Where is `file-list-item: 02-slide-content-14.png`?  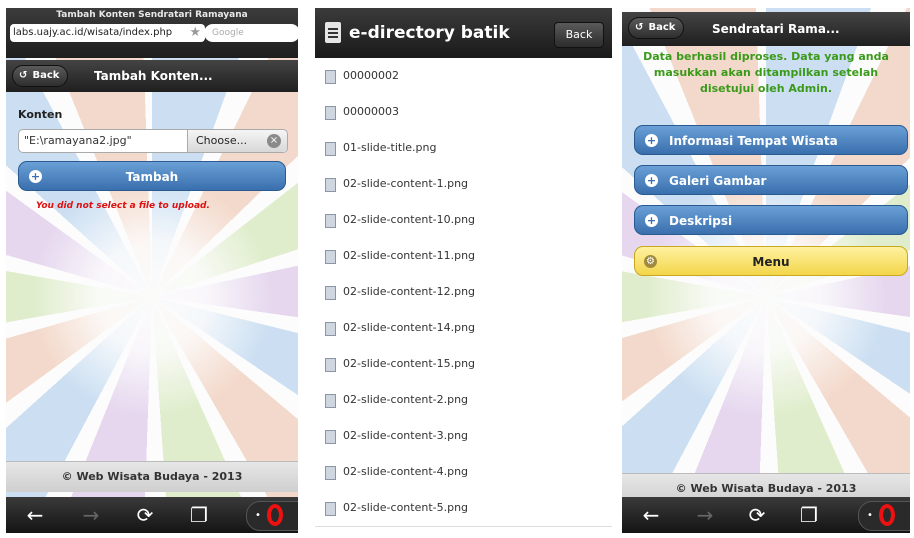
file-list-item: 02-slide-content-14.png is located at coordinates (463, 328).